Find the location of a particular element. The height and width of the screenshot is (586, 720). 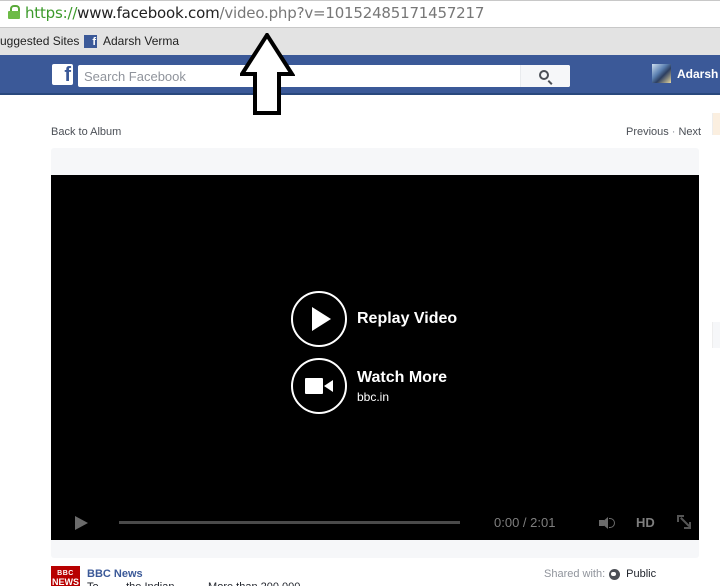

post-author-link: BBC News is located at coordinates (115, 574).